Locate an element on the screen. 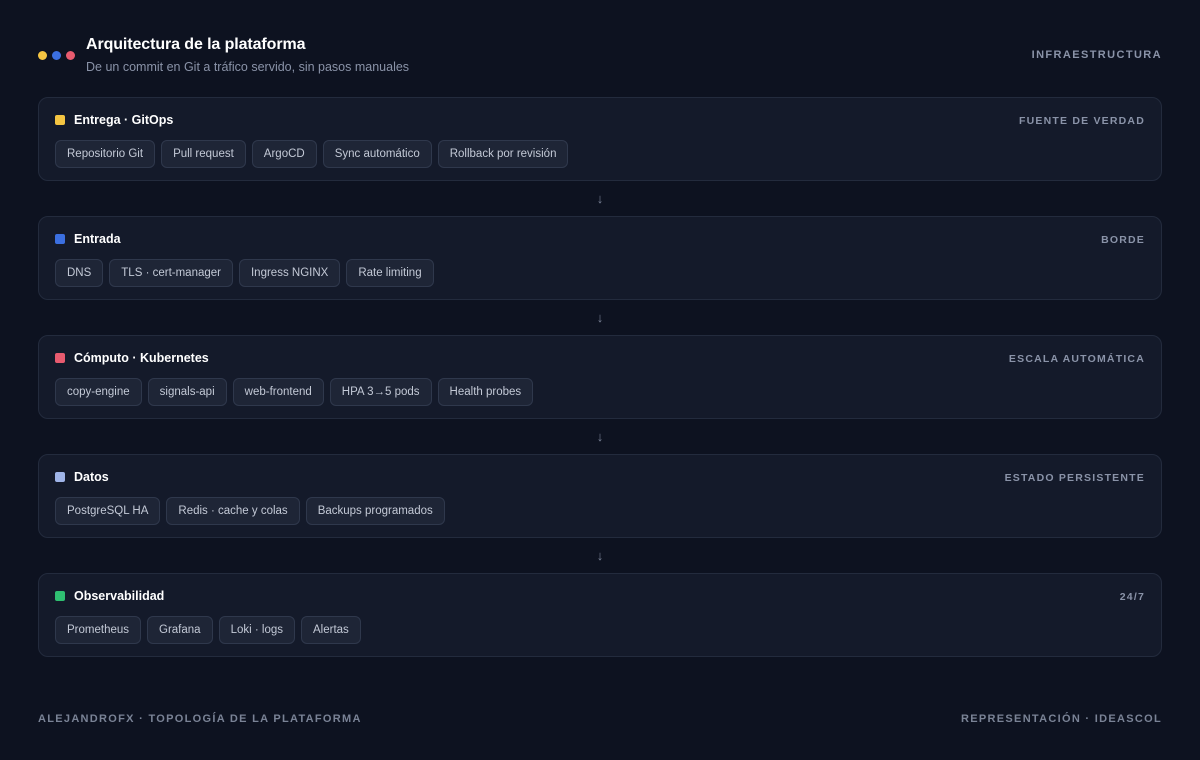 The height and width of the screenshot is (760, 1200). footer-credit: ALEJANDROFX · TOPOLOGÍA DE LA PLATAFORMA is located at coordinates (200, 719).